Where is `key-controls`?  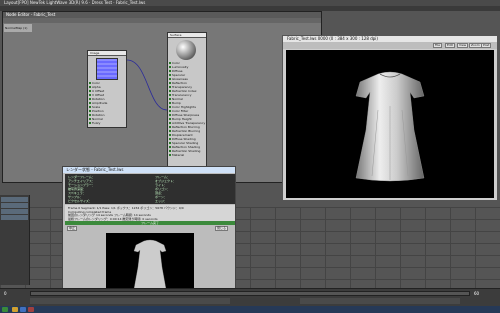
key-controls is located at coordinates (130, 301).